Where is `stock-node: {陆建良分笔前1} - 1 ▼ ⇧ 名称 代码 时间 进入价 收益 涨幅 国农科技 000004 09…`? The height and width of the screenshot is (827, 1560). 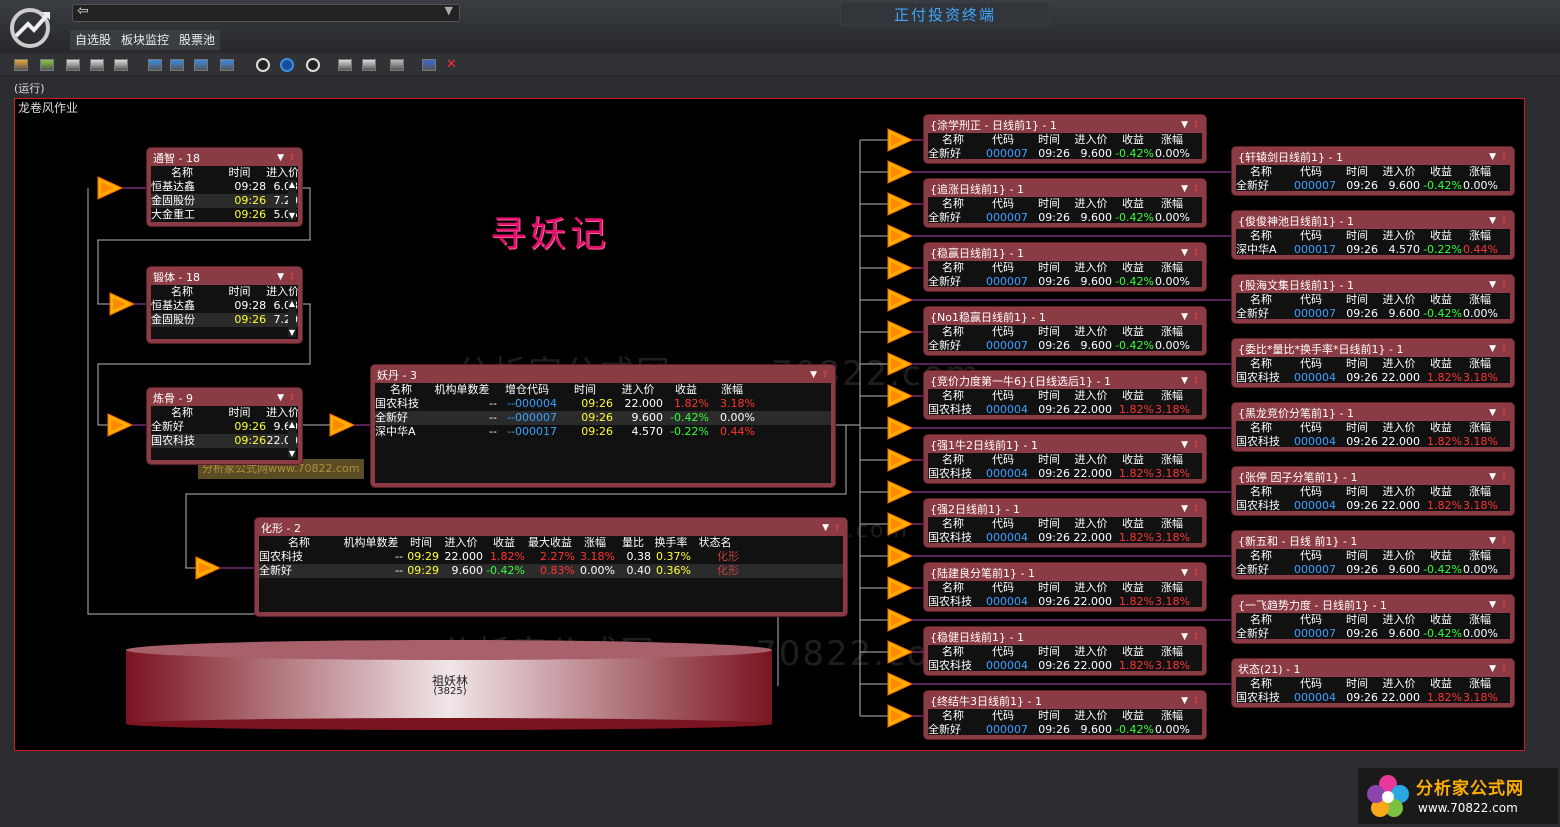
stock-node: {陆建良分笔前1} - 1 ▼ ⇧ 名称 代码 时间 进入价 收益 涨幅 国农科技 000004 09… is located at coordinates (1065, 587).